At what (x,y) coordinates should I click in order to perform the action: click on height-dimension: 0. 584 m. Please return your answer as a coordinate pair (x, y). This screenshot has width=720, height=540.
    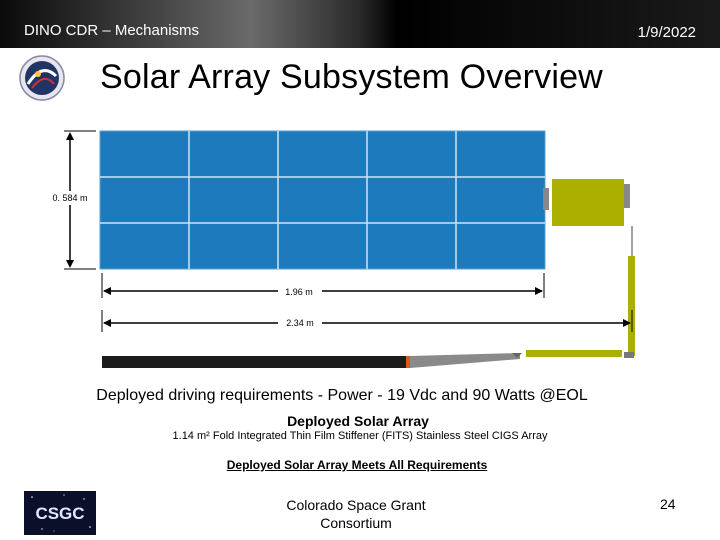
    Looking at the image, I should click on (70, 200).